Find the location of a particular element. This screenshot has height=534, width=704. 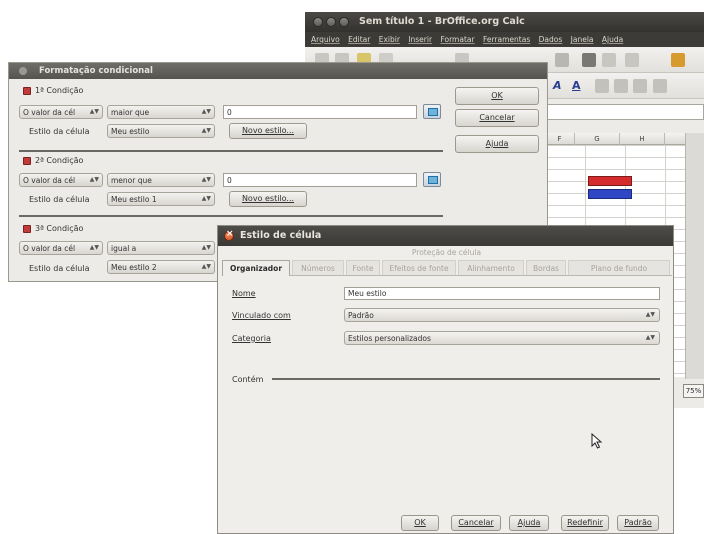

close-window-button is located at coordinates (318, 22).